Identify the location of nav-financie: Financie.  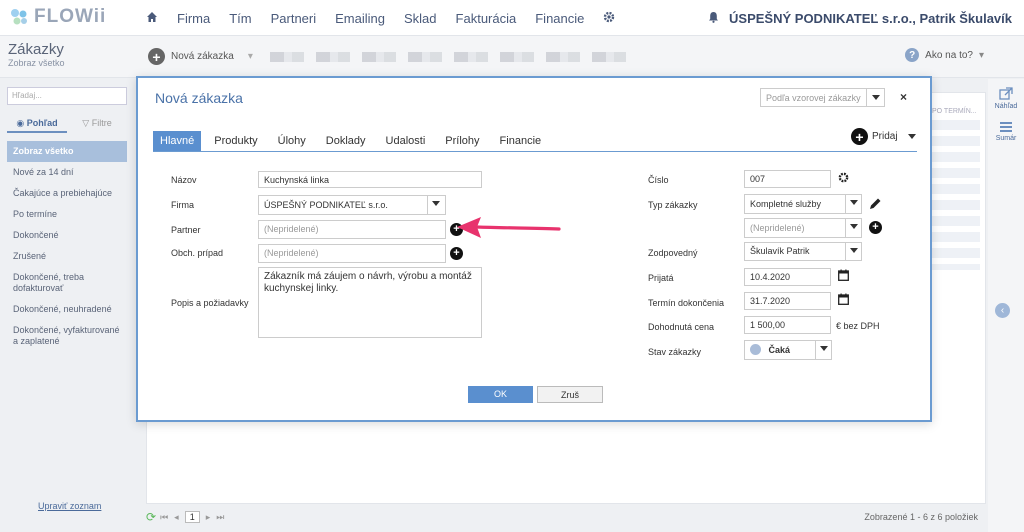
(559, 18).